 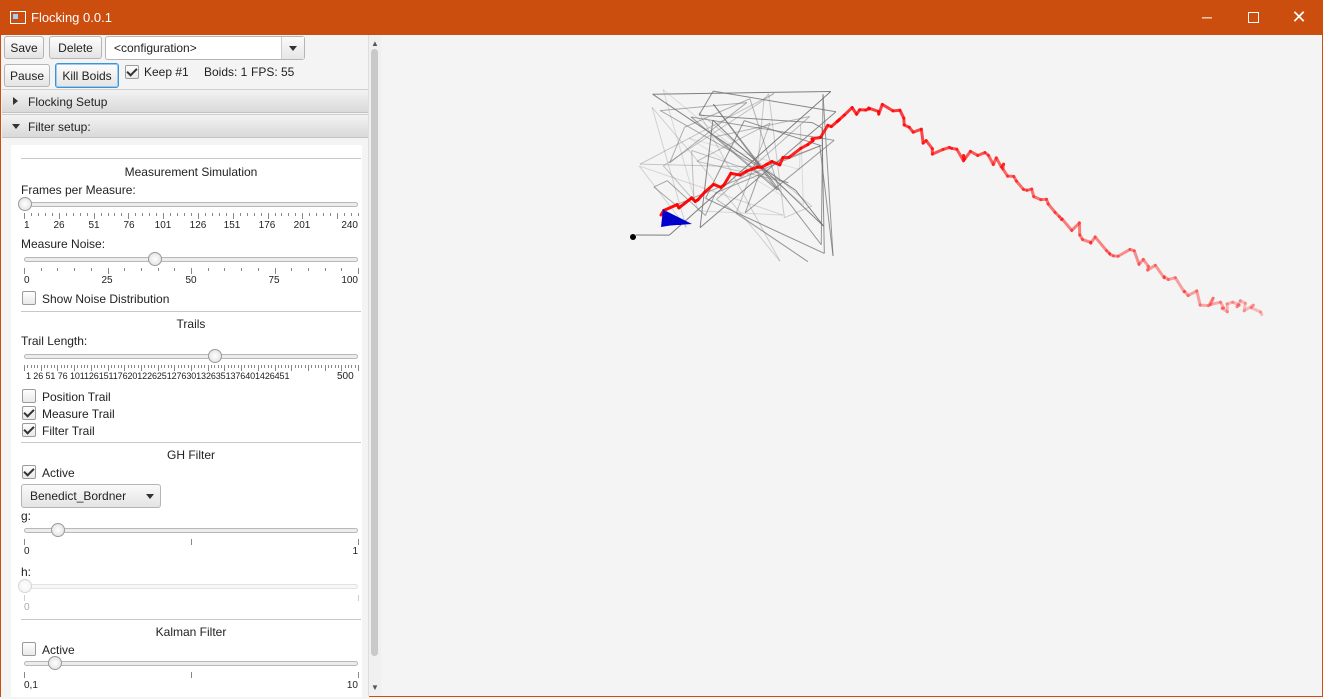 I want to click on filter-setup-label: Filter setup:, so click(x=59, y=127).